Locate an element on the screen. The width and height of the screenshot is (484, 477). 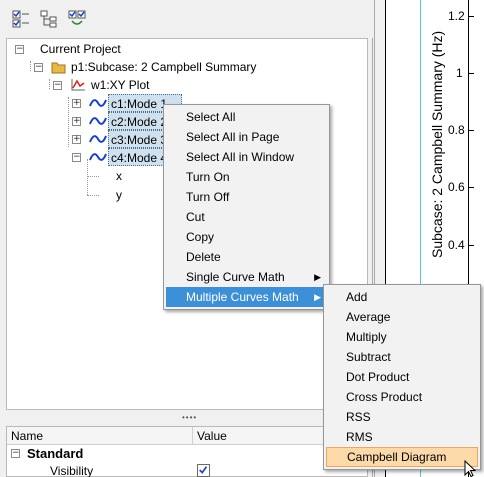
y-axis-label: Subcase: 2 Campbell Summary (Hz) is located at coordinates (437, 144).